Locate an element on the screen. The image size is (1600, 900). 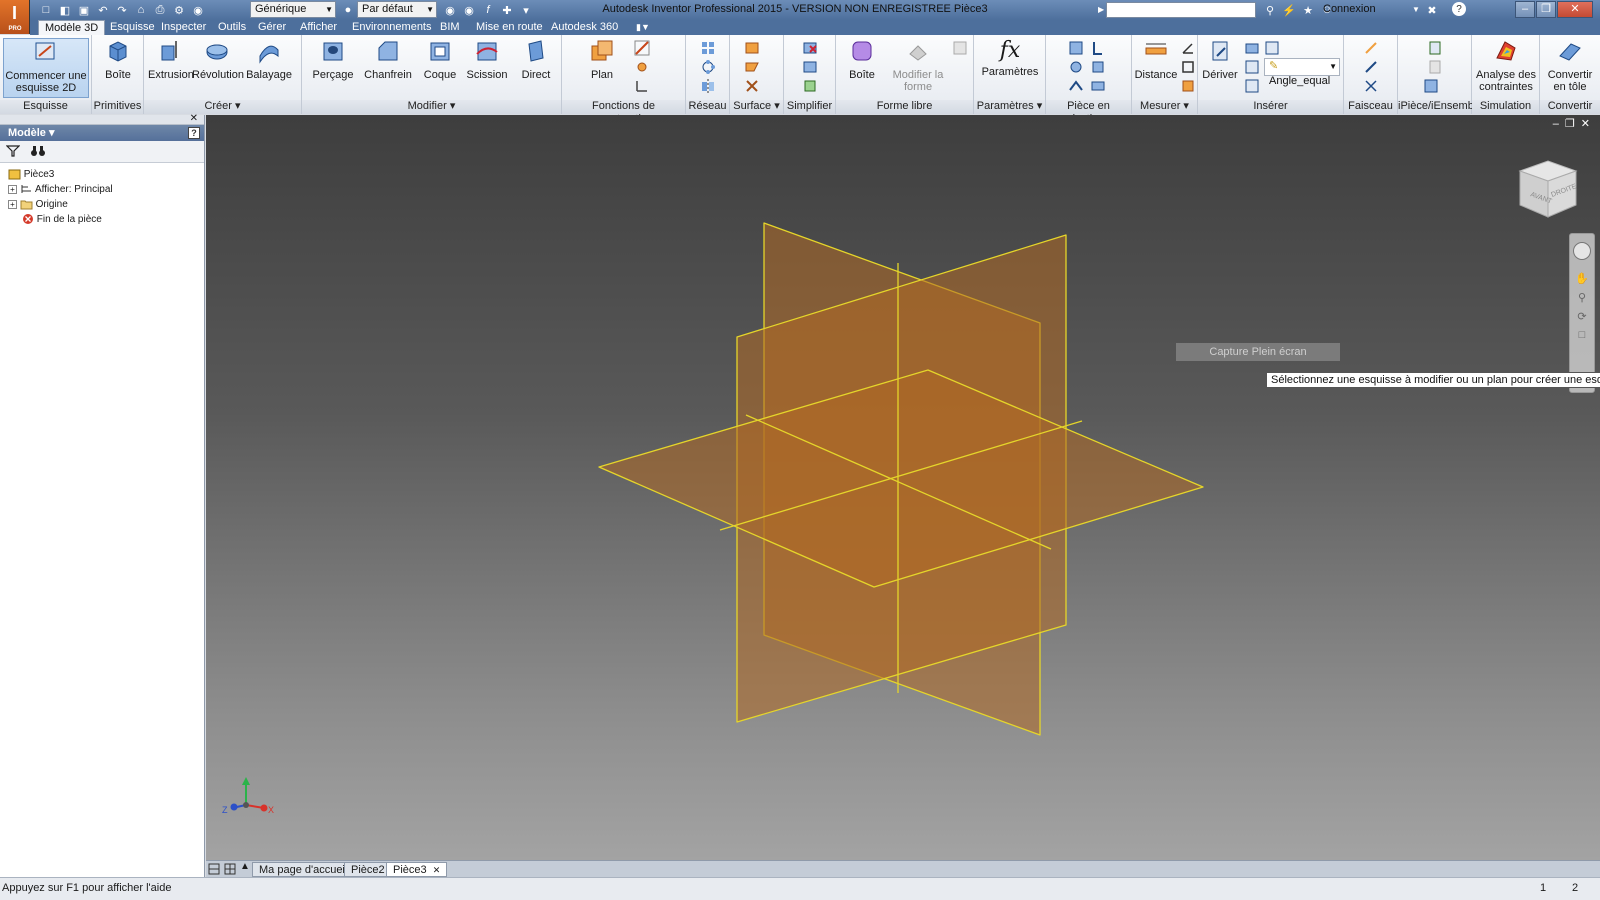
tab-gerer: Gérer is located at coordinates (272, 27).